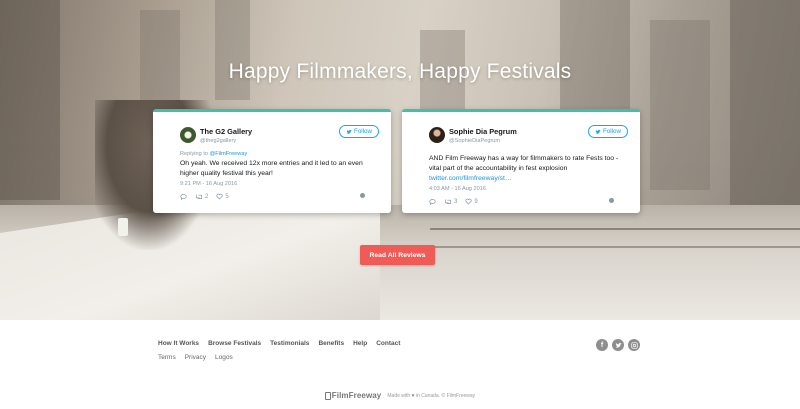 The image size is (800, 409). I want to click on footer-link-privacy: Privacy, so click(195, 357).